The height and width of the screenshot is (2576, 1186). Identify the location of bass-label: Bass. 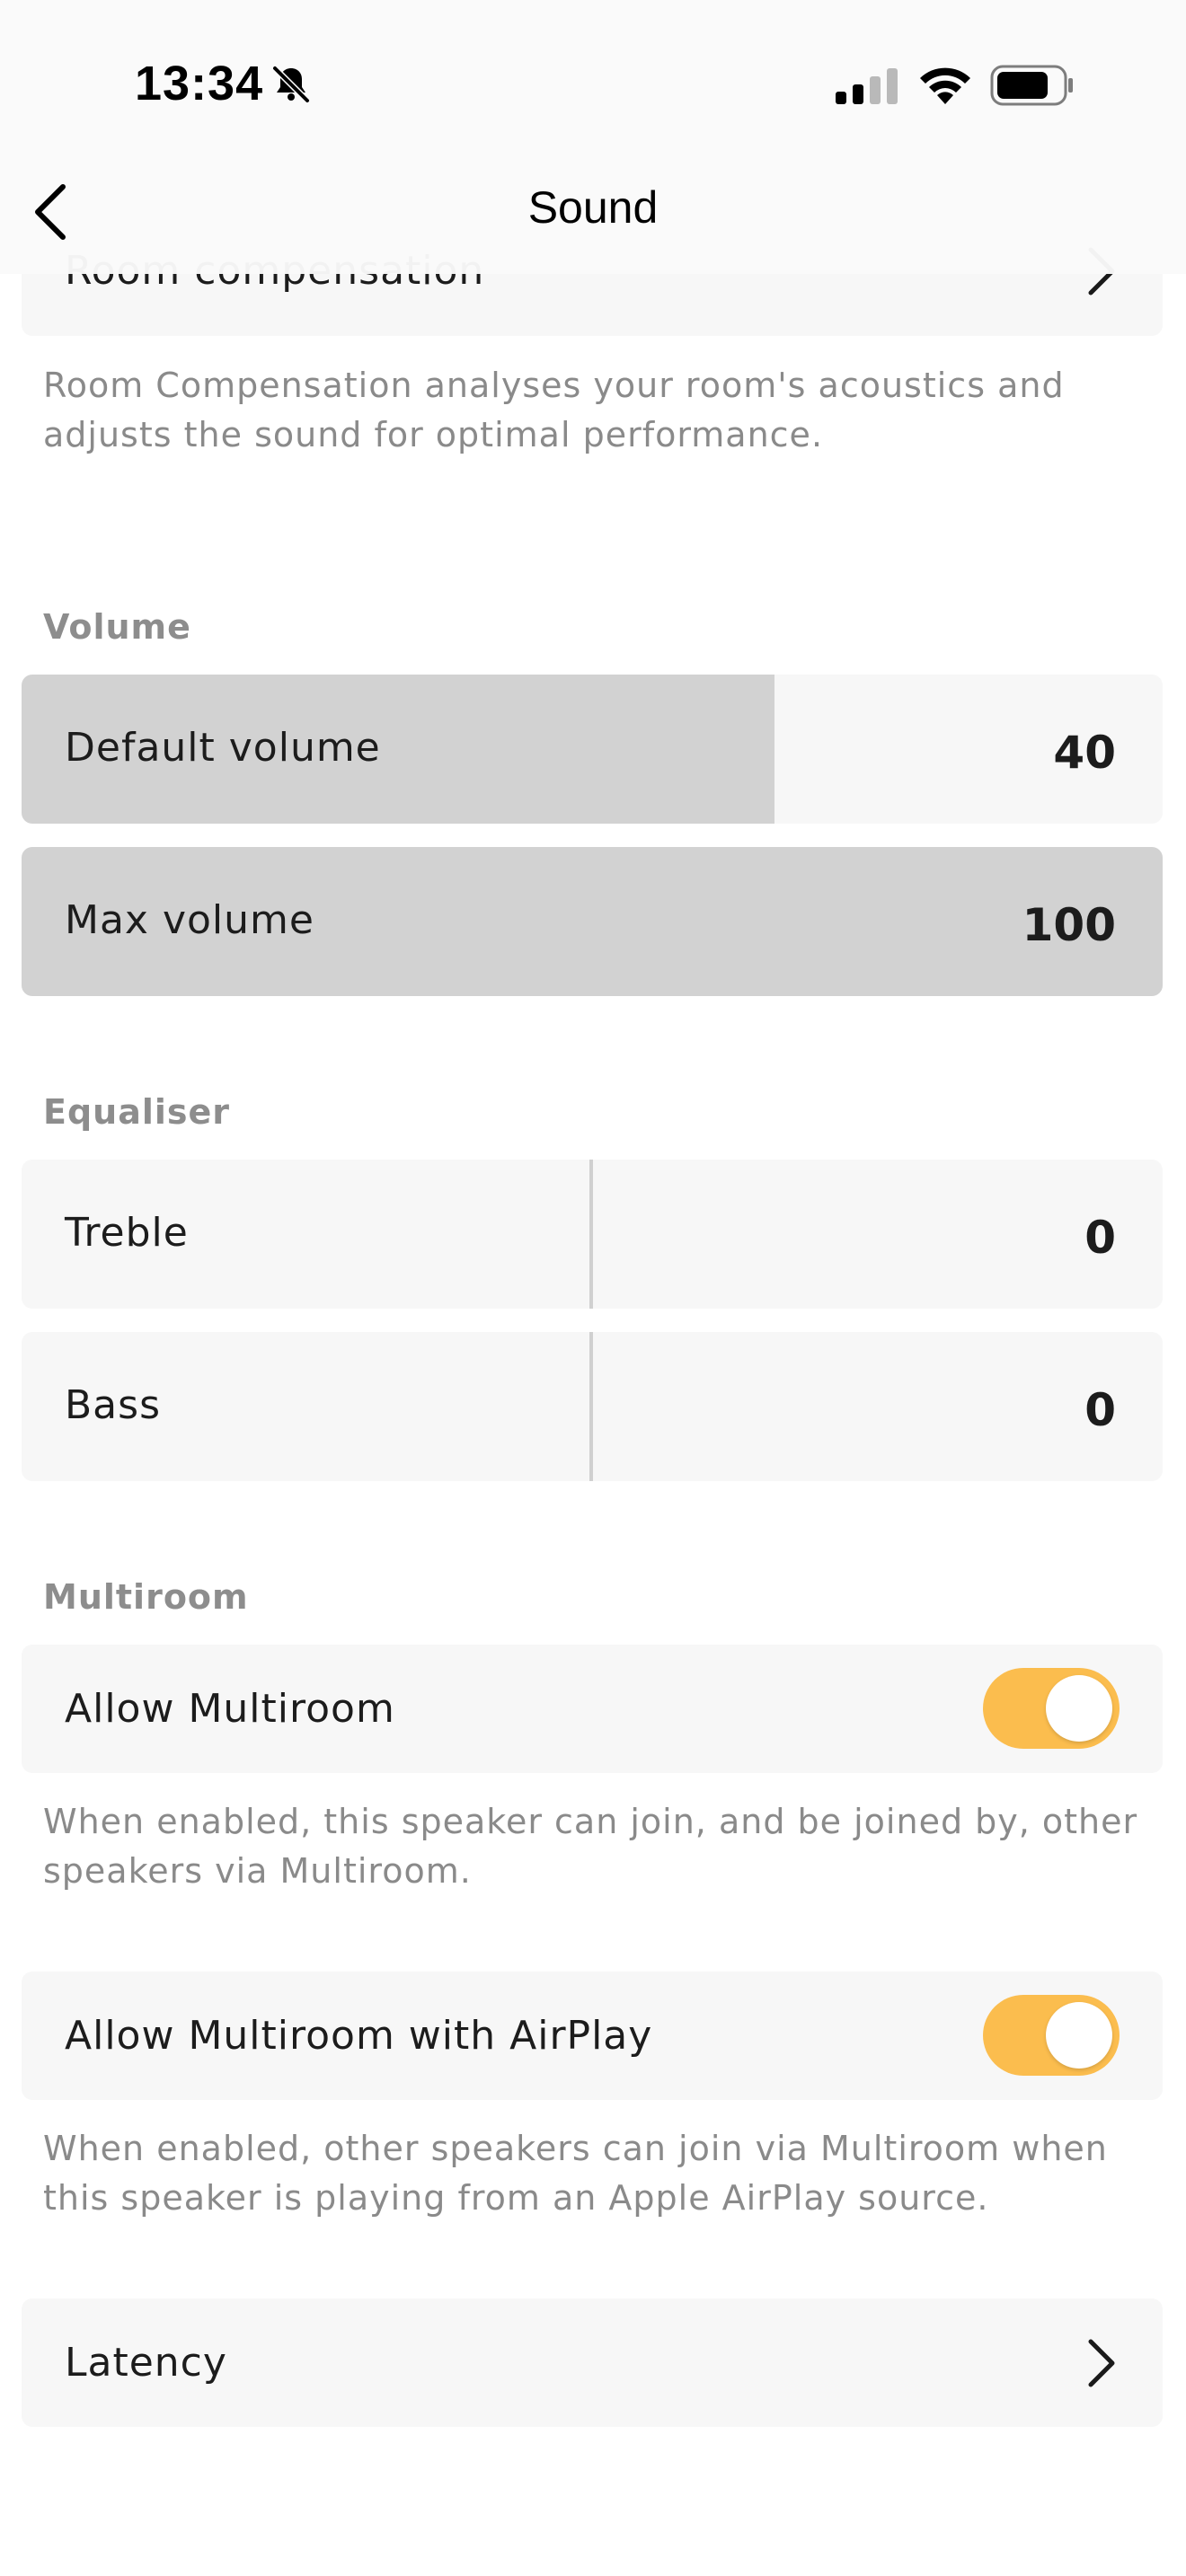
(113, 1405).